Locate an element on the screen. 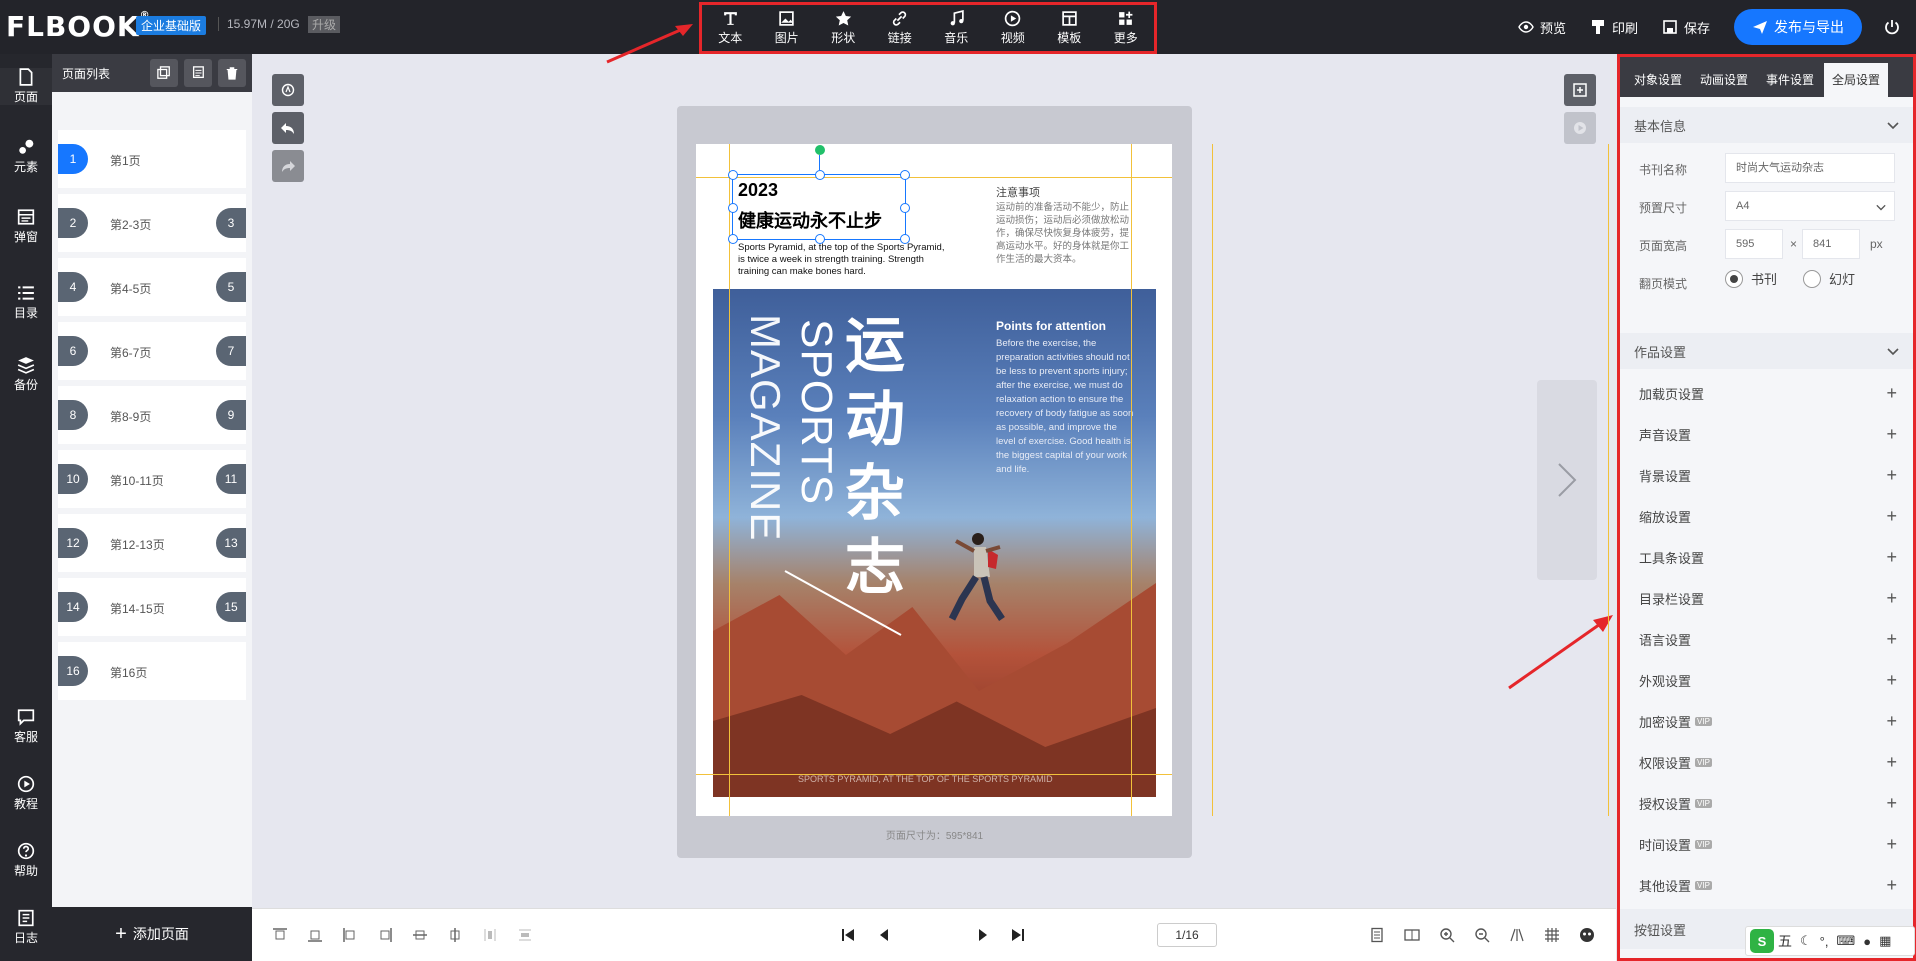  upgrade-link: 升级 is located at coordinates (324, 24).